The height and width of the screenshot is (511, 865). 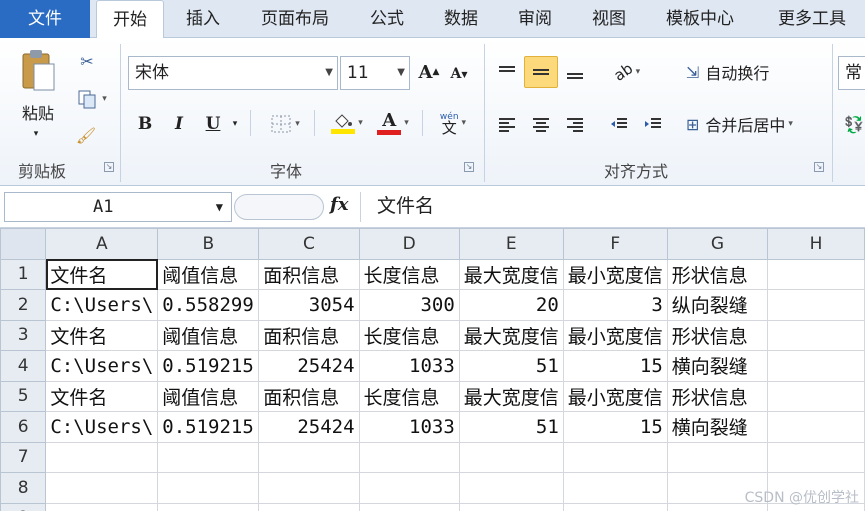 What do you see at coordinates (717, 305) in the screenshot?
I see `cell: 纵向裂缝` at bounding box center [717, 305].